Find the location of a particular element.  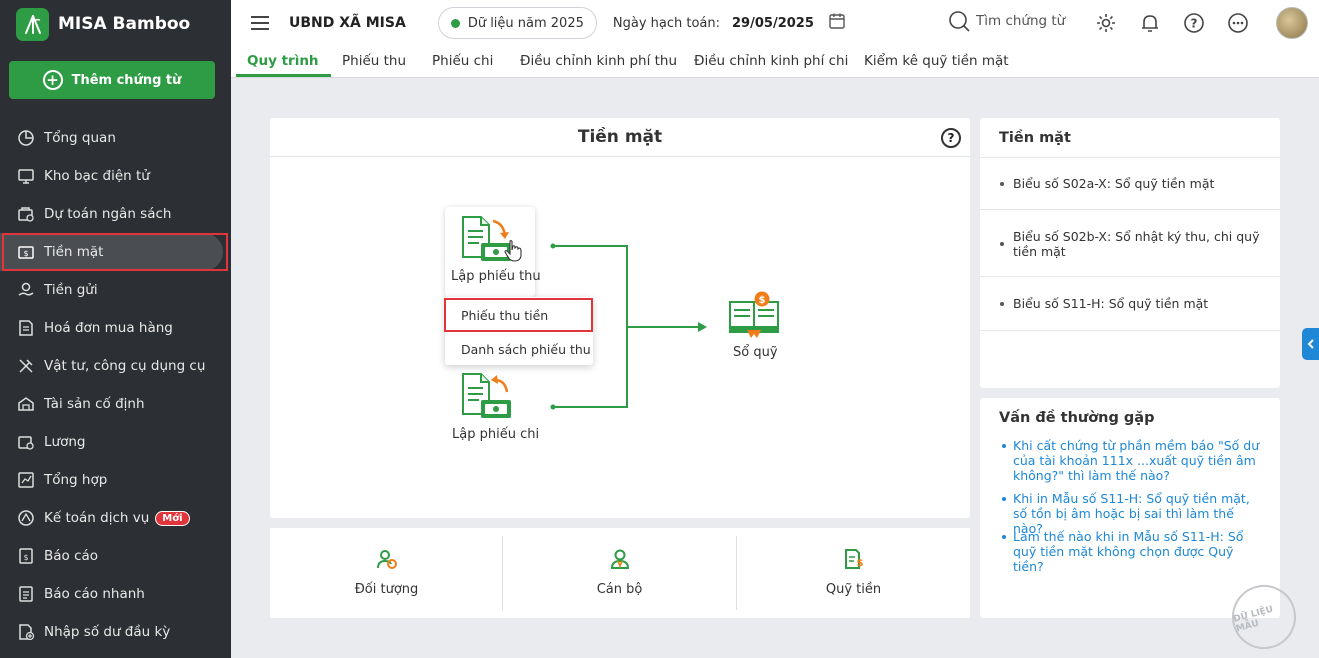

tab-process: Quy trình is located at coordinates (283, 61).